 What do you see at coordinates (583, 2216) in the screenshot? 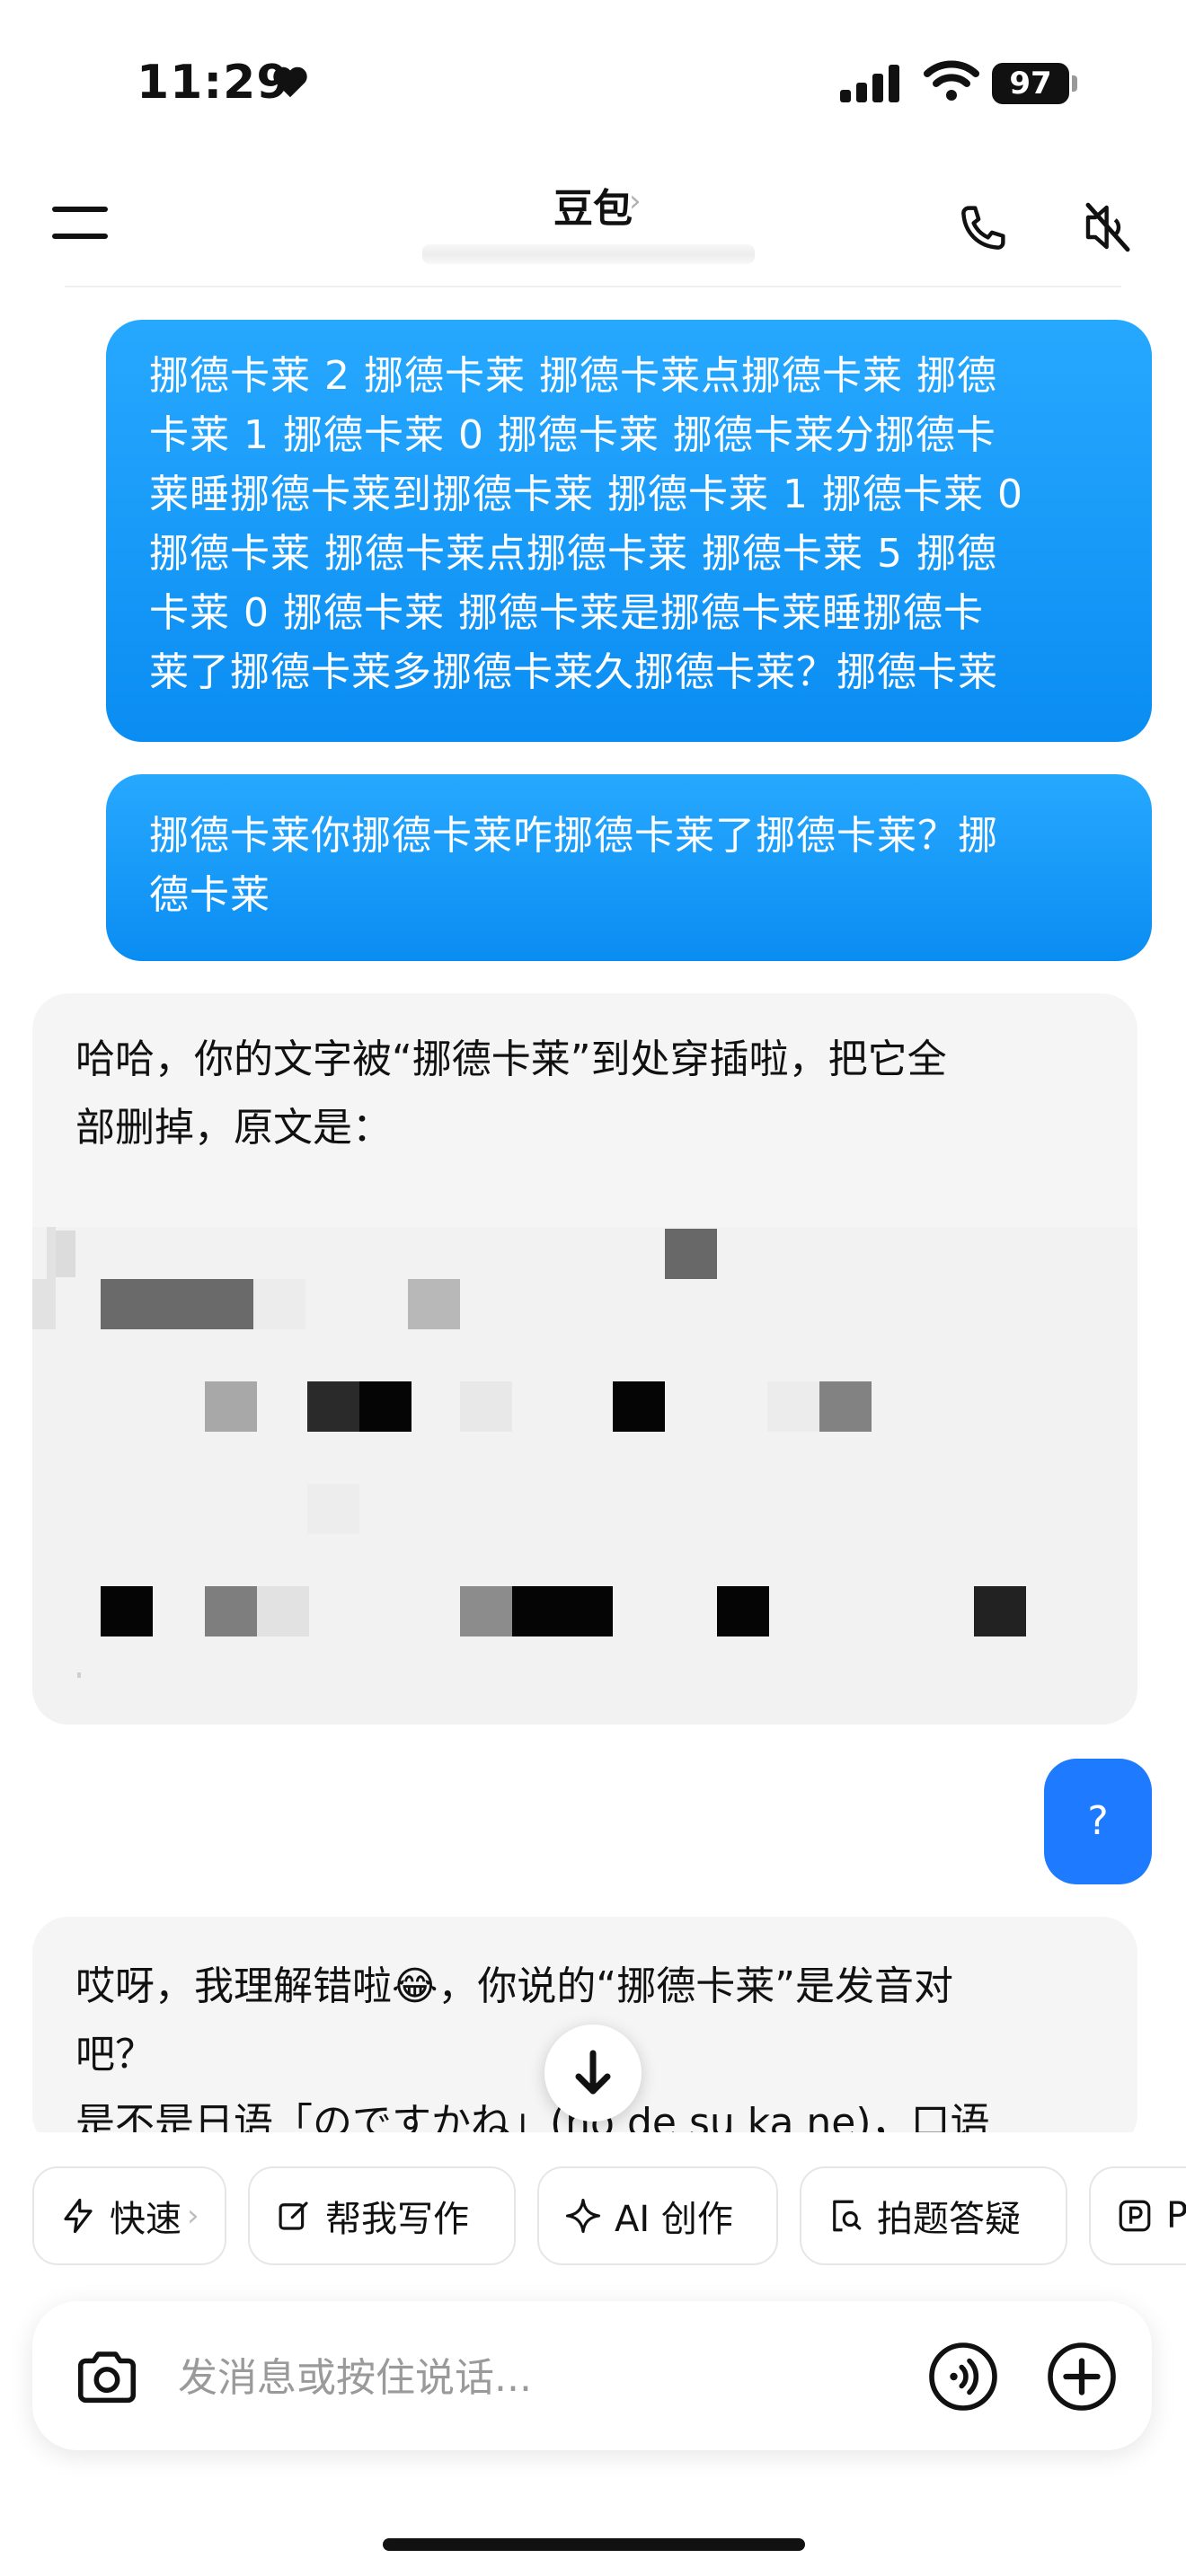
I see `sparkle-icon` at bounding box center [583, 2216].